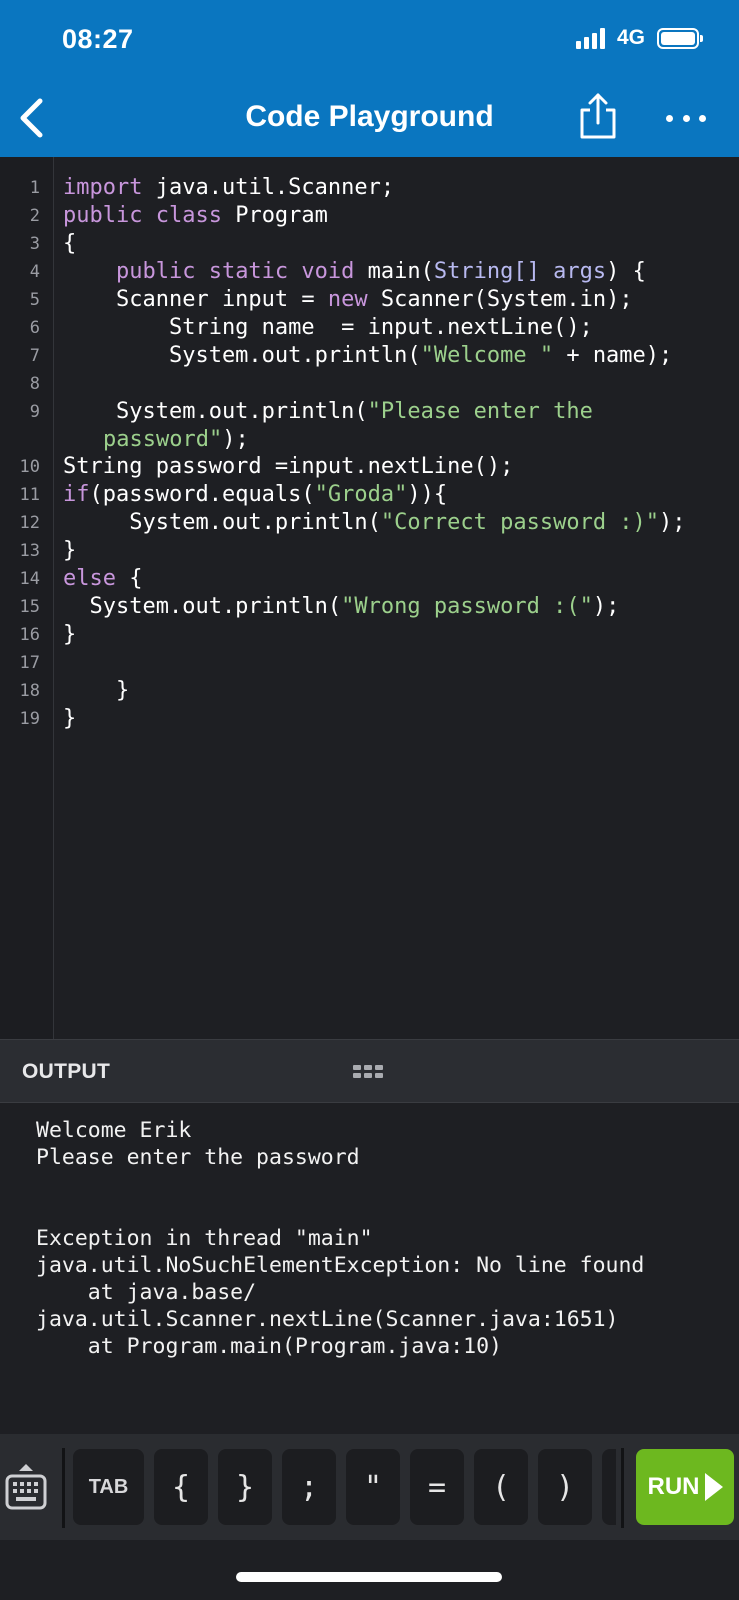 The height and width of the screenshot is (1600, 739). I want to click on signal-icon, so click(590, 38).